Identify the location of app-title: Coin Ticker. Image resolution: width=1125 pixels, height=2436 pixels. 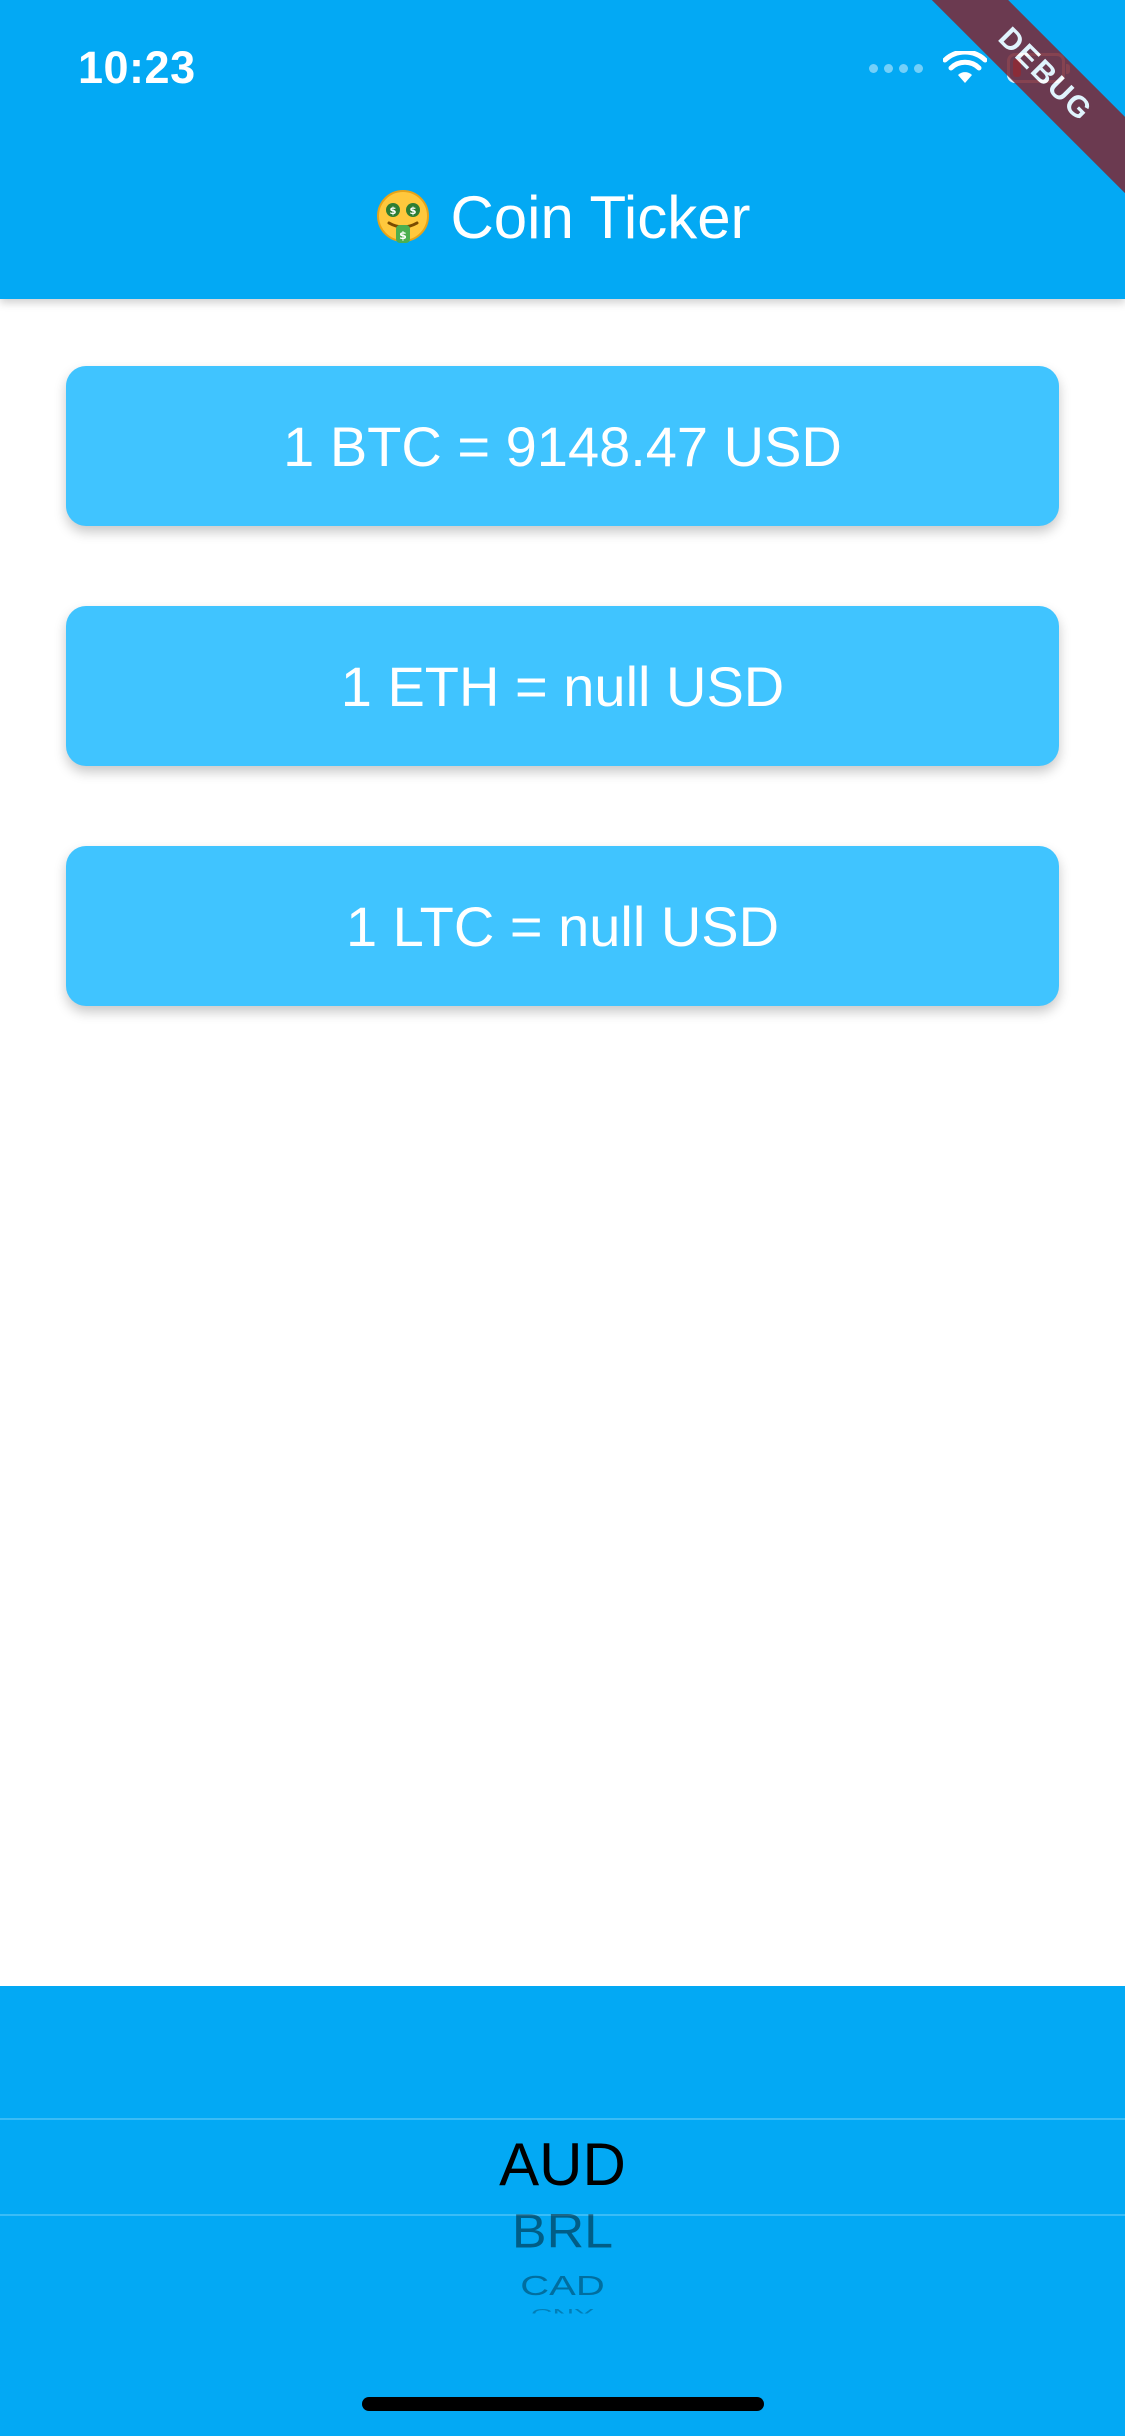
(600, 217).